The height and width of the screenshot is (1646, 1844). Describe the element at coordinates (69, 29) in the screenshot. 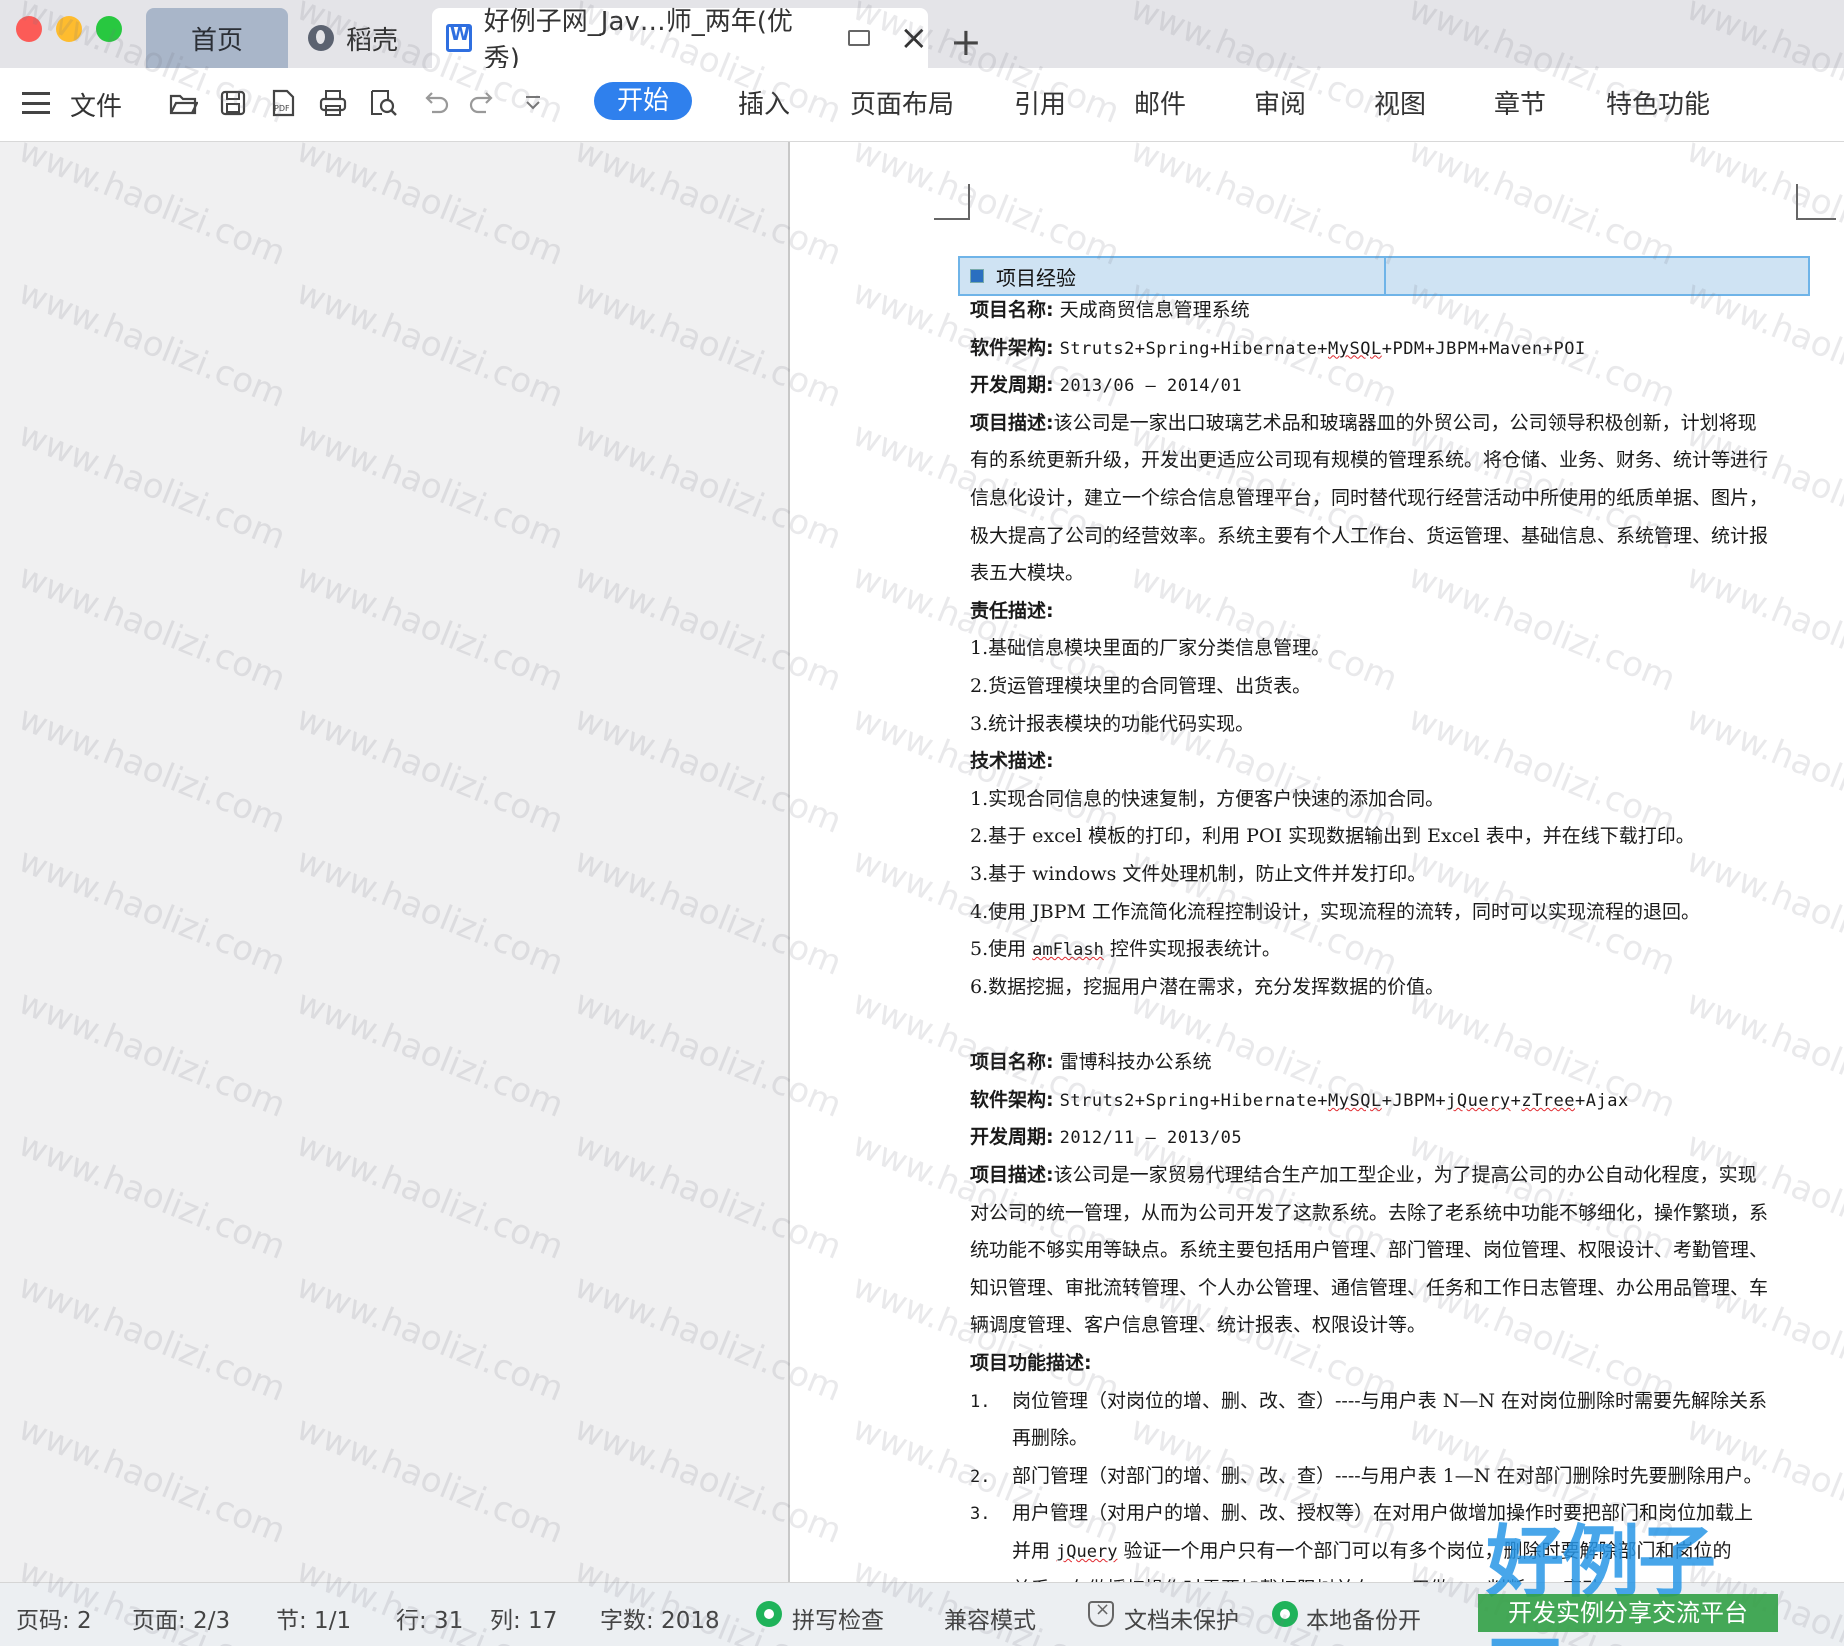

I see `minimize-window-button` at that location.